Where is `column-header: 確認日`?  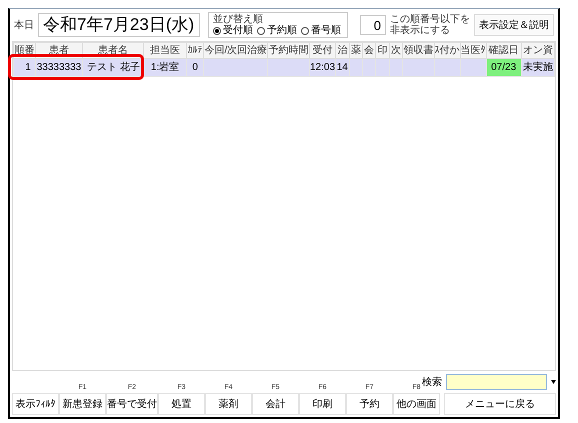
column-header: 確認日 is located at coordinates (504, 50).